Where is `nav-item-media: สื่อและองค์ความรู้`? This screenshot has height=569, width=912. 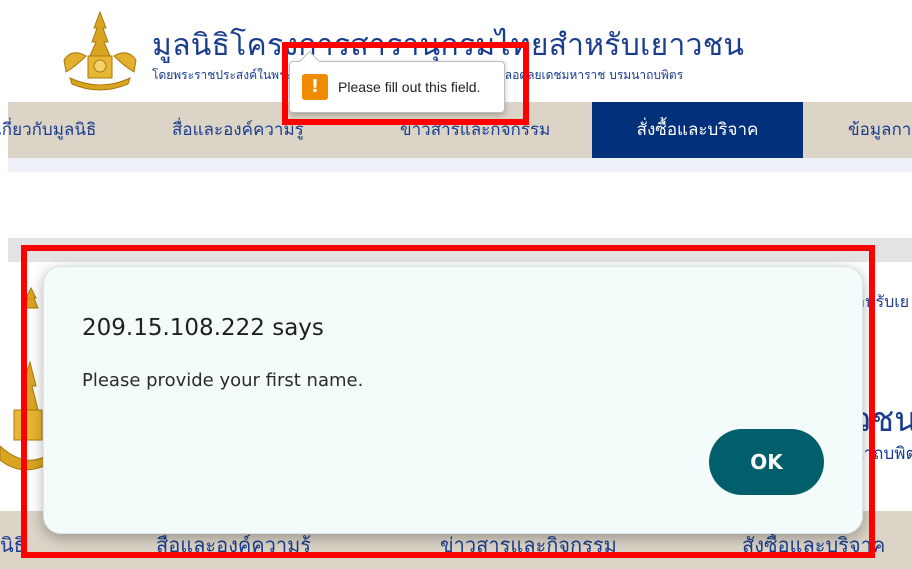 nav-item-media: สื่อและองค์ความรู้ is located at coordinates (238, 130).